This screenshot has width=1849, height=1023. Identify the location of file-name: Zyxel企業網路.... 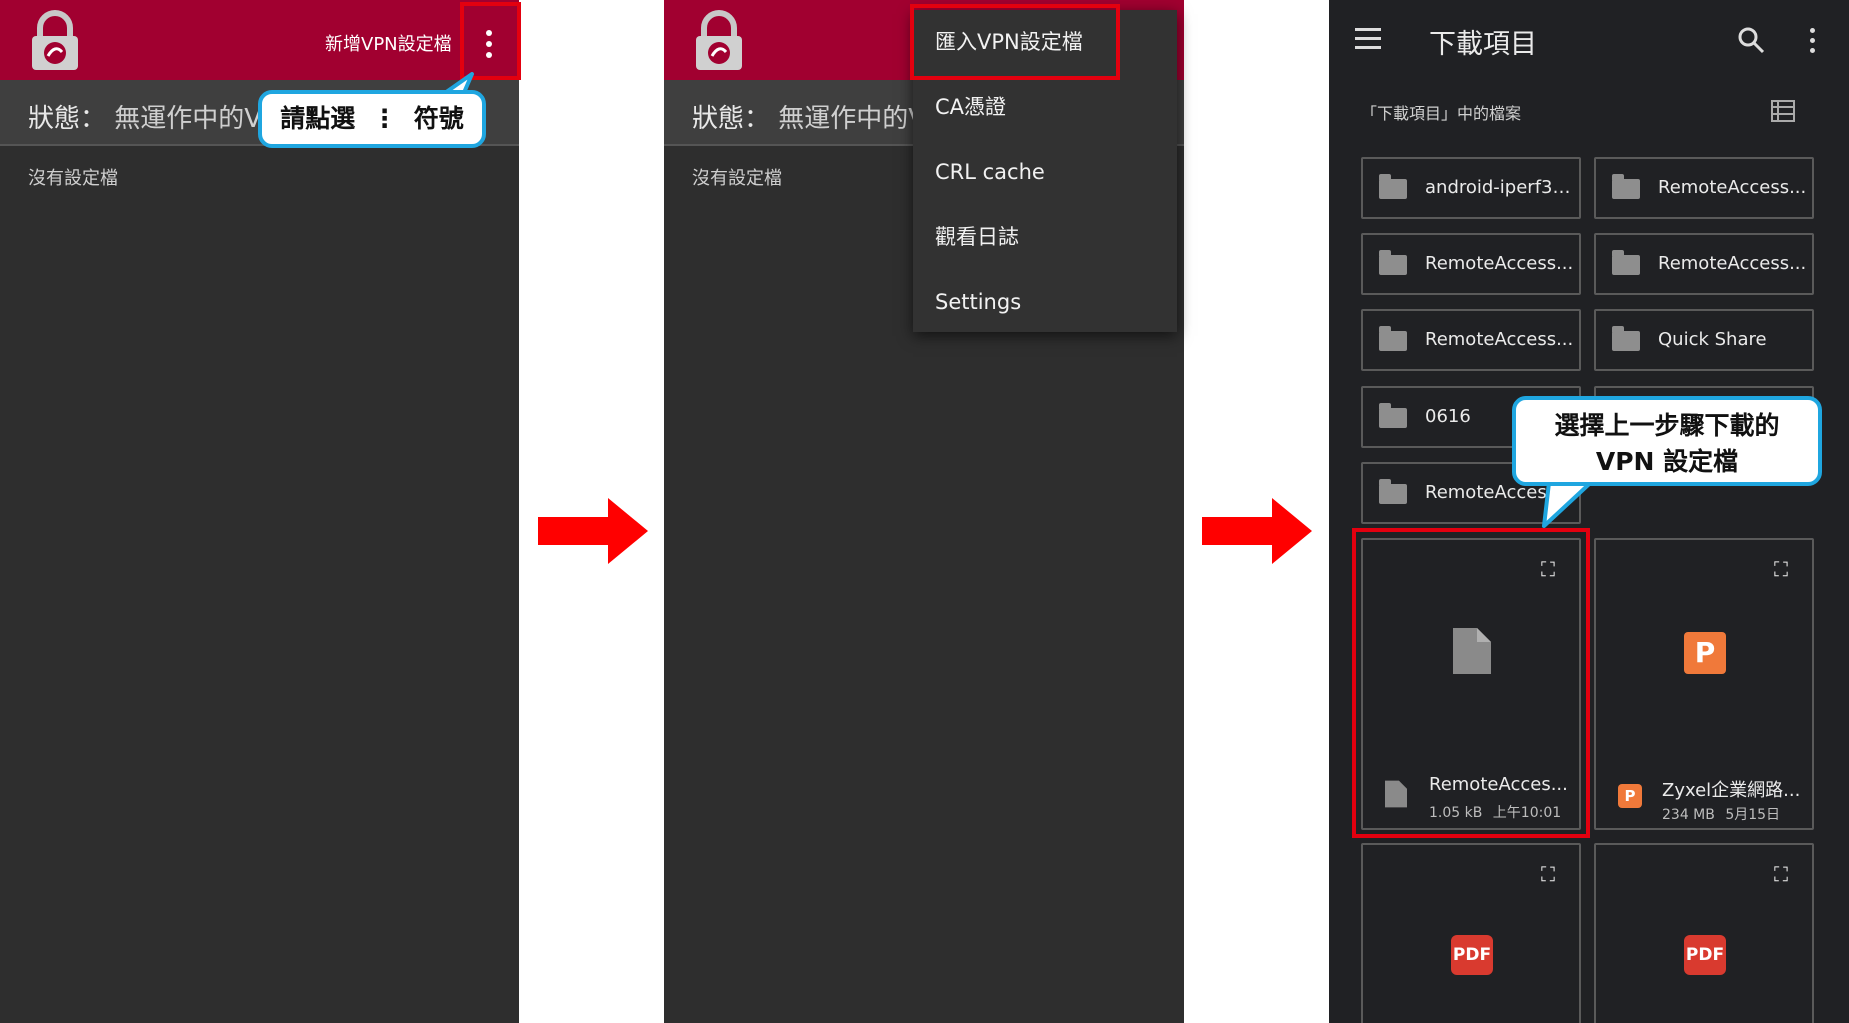
(1731, 790).